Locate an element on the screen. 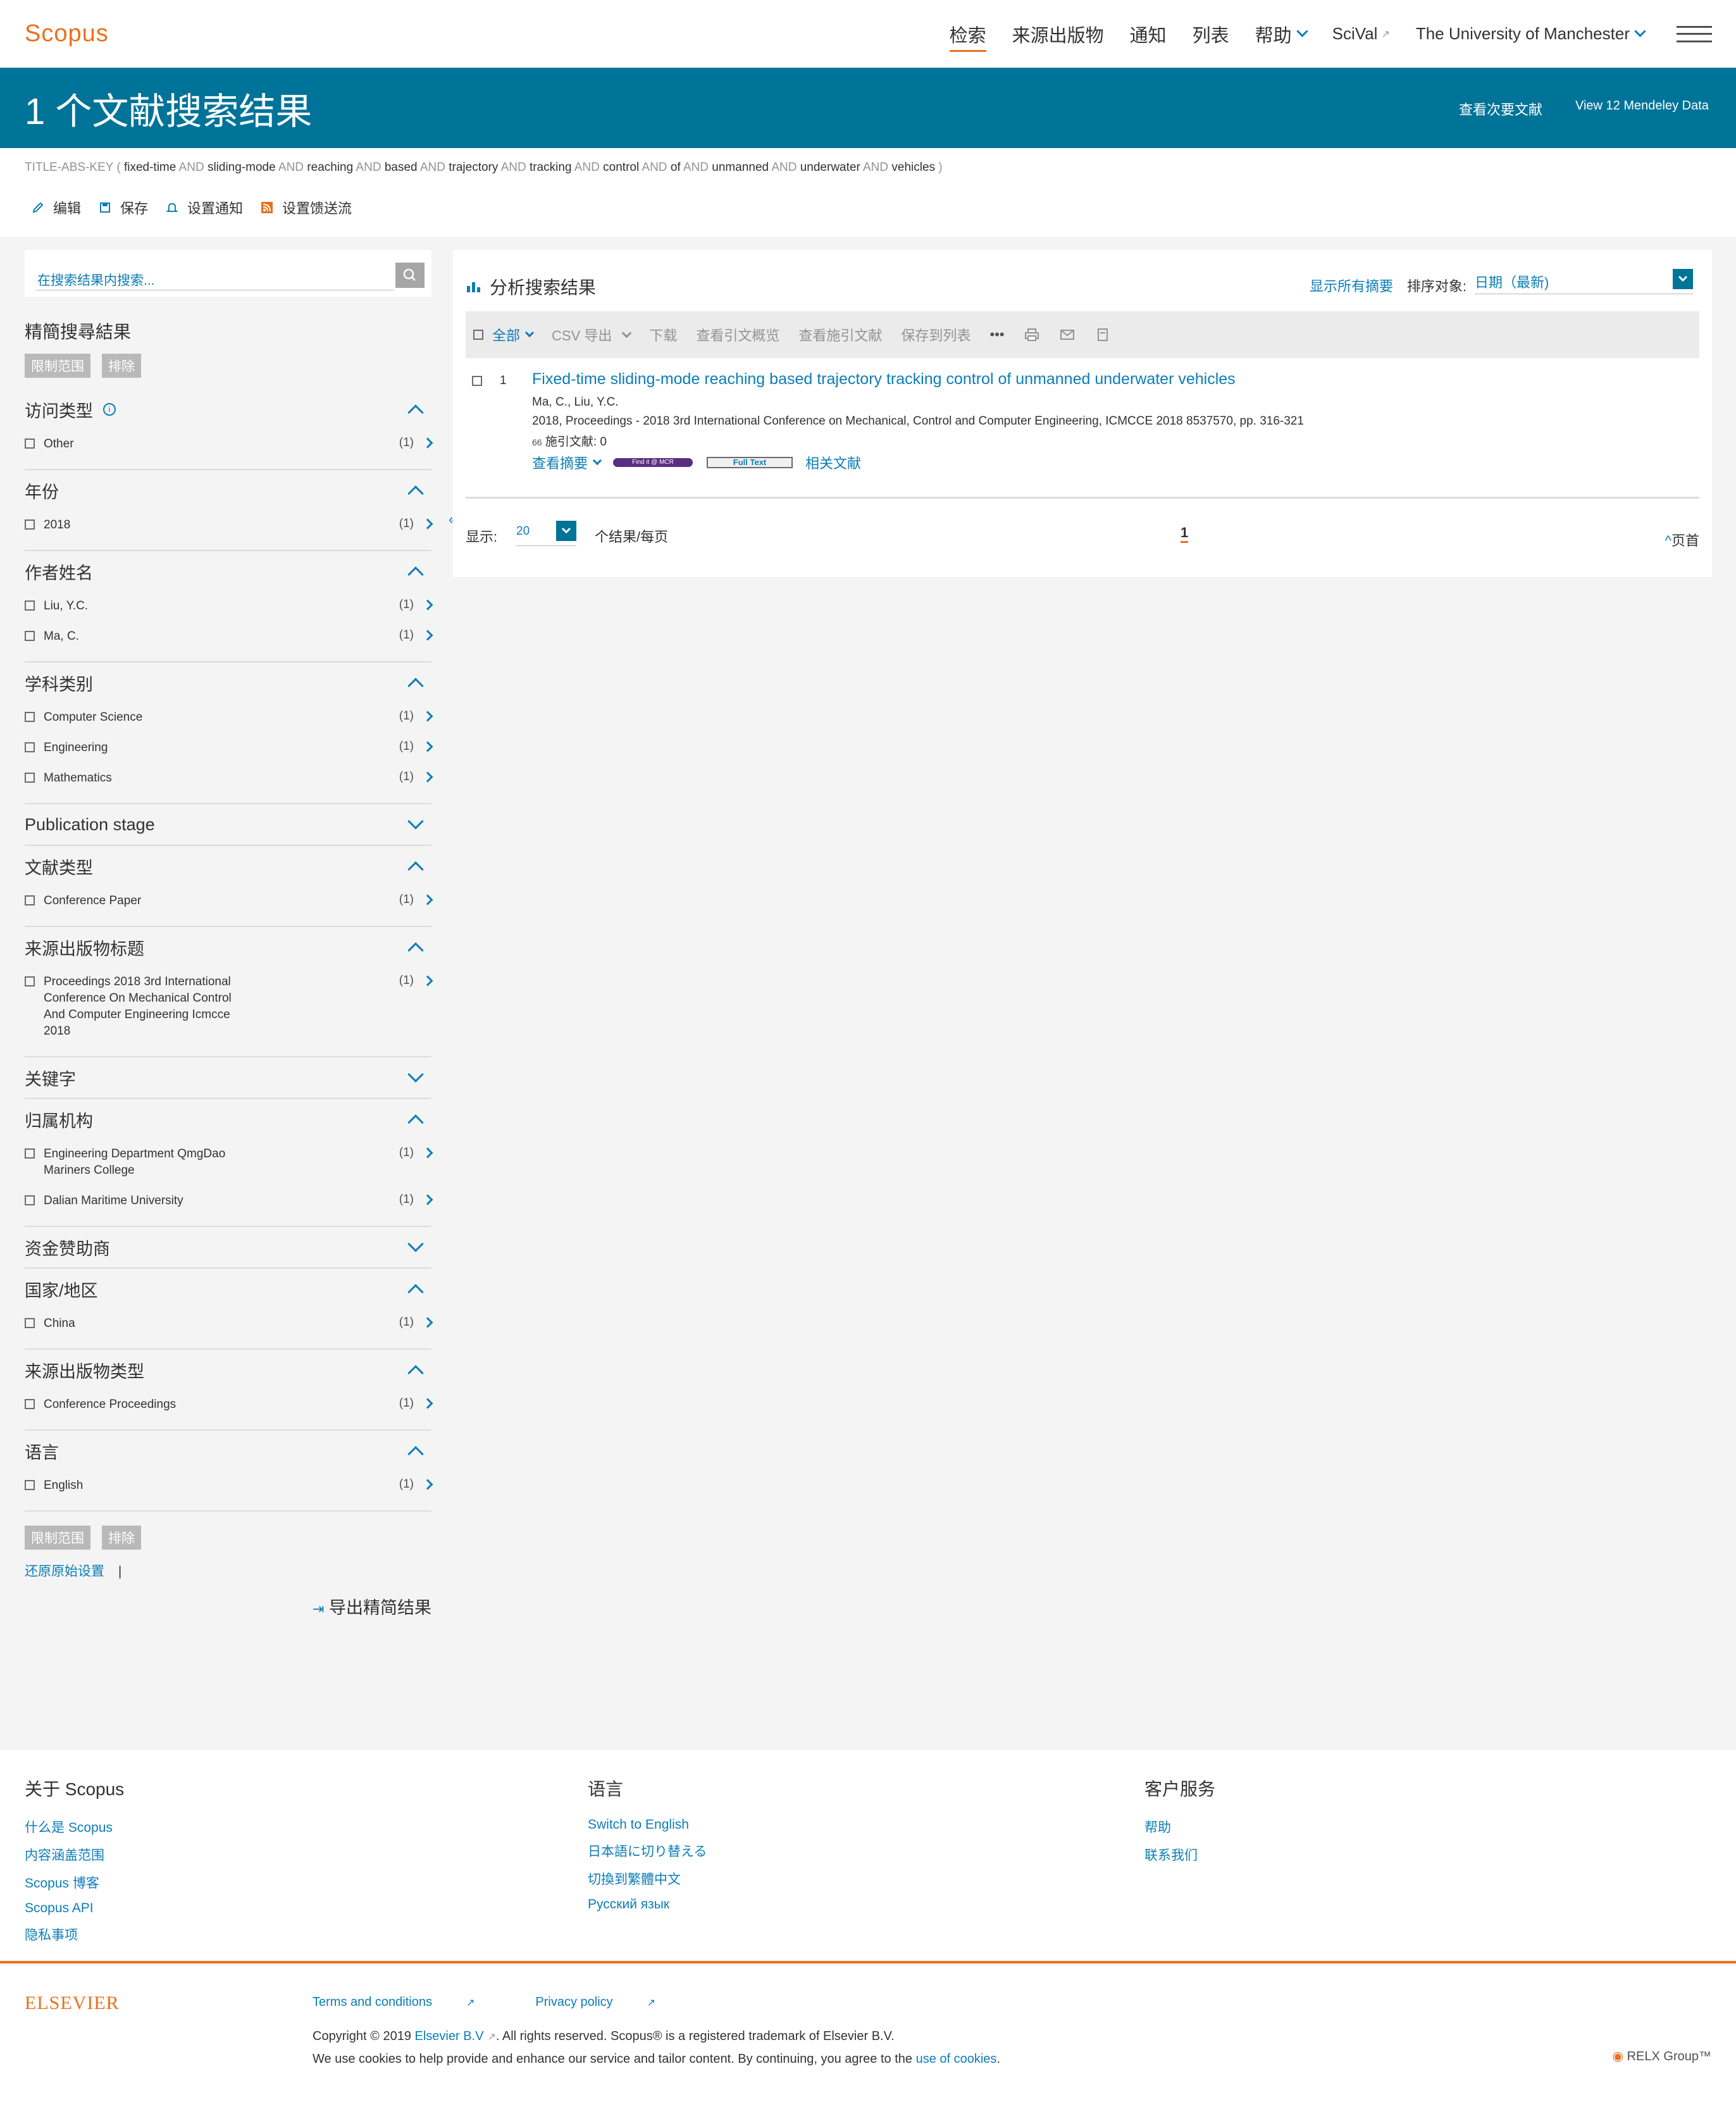 The width and height of the screenshot is (1736, 2121). full-text-button: Full Text is located at coordinates (750, 462).